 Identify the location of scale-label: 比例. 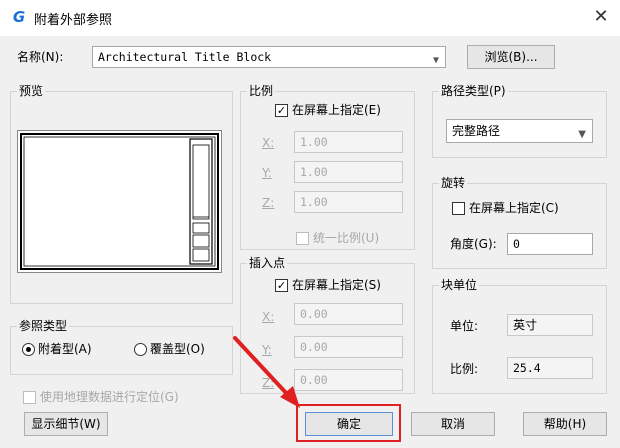
(261, 91).